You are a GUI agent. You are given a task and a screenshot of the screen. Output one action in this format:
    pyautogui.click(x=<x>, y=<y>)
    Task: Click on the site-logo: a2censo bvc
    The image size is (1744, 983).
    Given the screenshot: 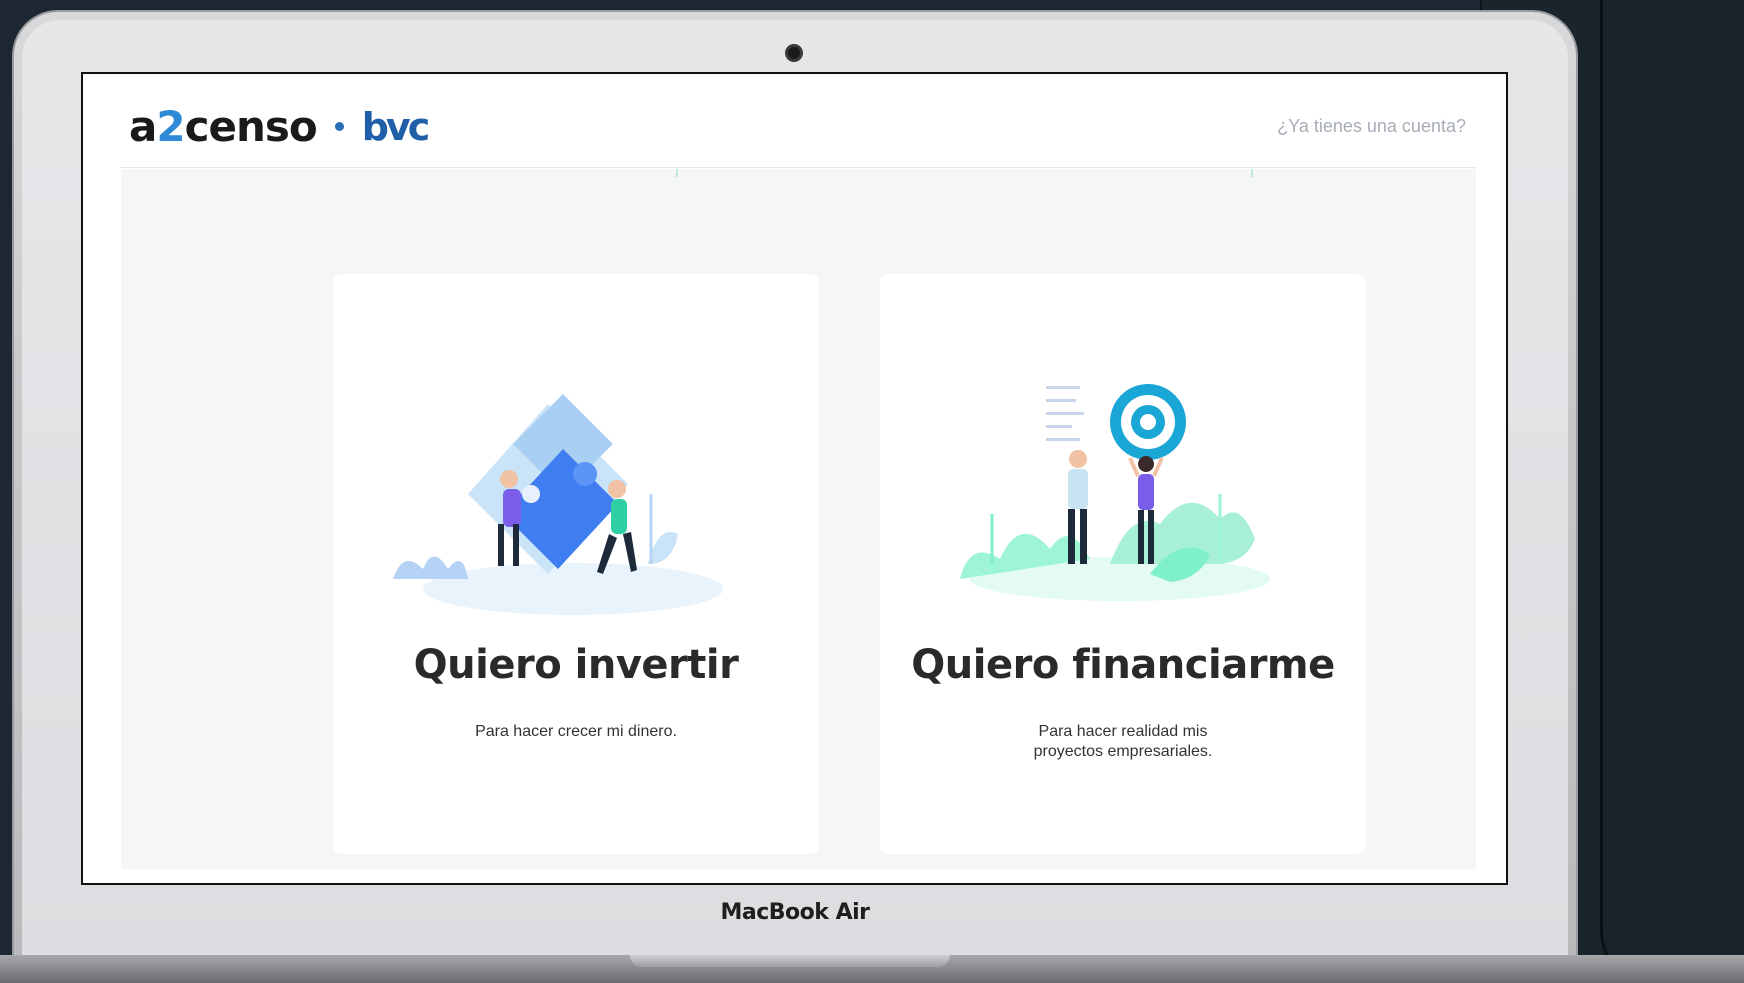 What is the action you would take?
    pyautogui.click(x=279, y=126)
    